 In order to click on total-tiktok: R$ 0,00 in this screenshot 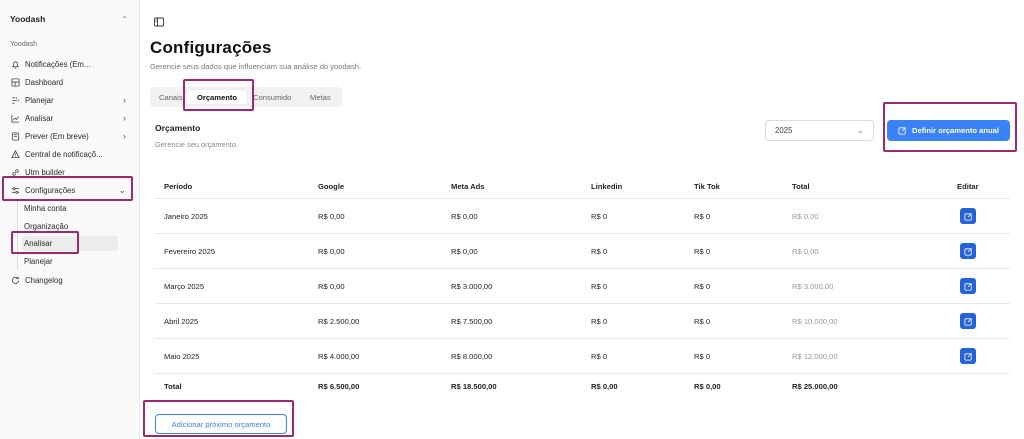, I will do `click(707, 386)`.